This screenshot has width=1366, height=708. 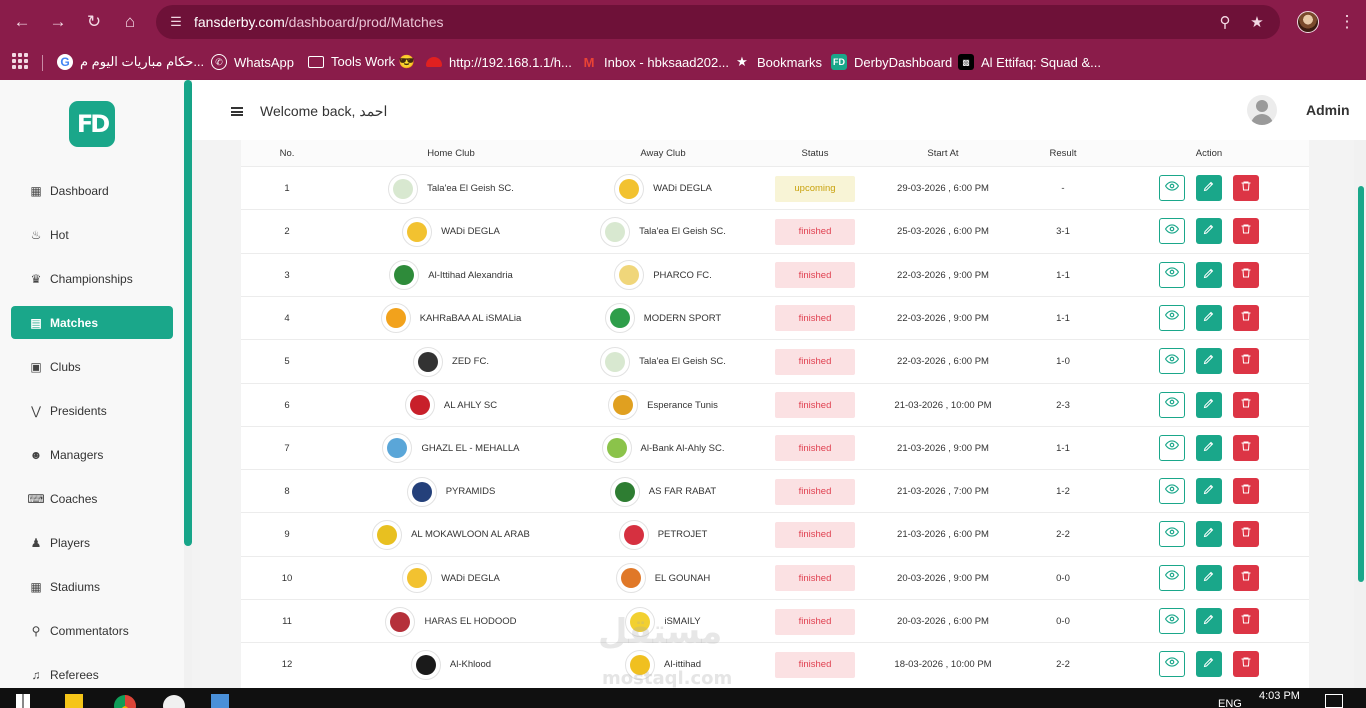 What do you see at coordinates (891, 62) in the screenshot?
I see `bookmark-derby-dashboard: FD DerbyDashboard` at bounding box center [891, 62].